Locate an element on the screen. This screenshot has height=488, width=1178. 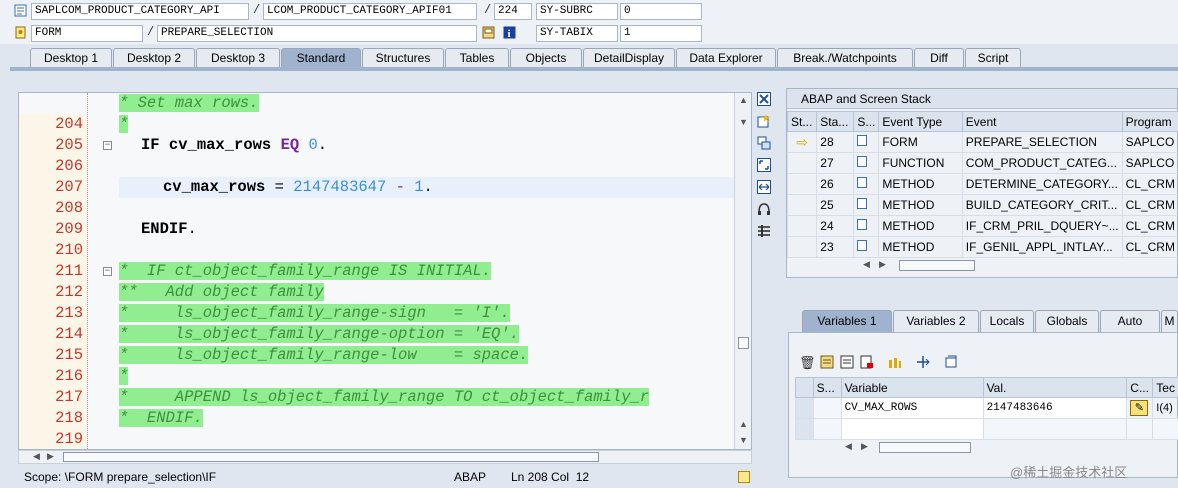
close-icon is located at coordinates (764, 100).